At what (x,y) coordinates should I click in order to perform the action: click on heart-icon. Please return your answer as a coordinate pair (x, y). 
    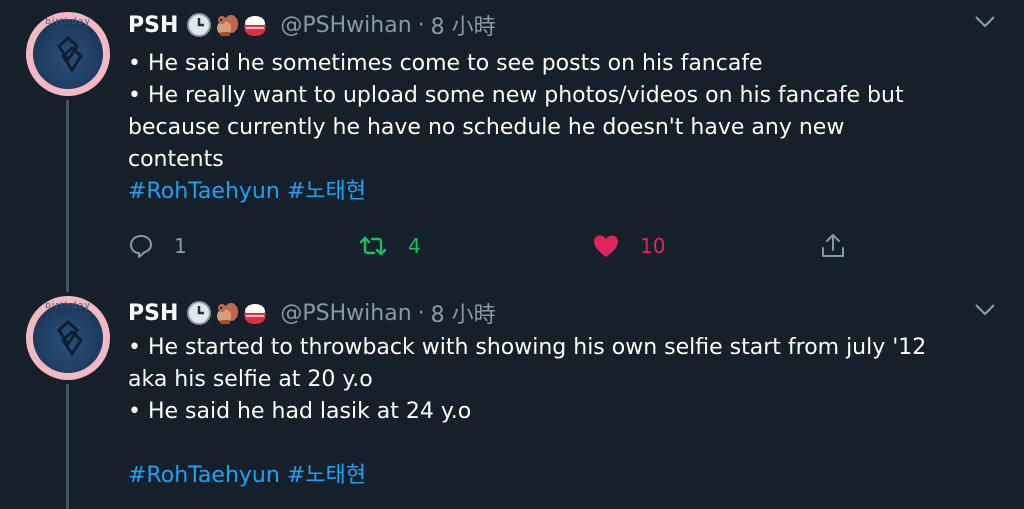
    Looking at the image, I should click on (606, 246).